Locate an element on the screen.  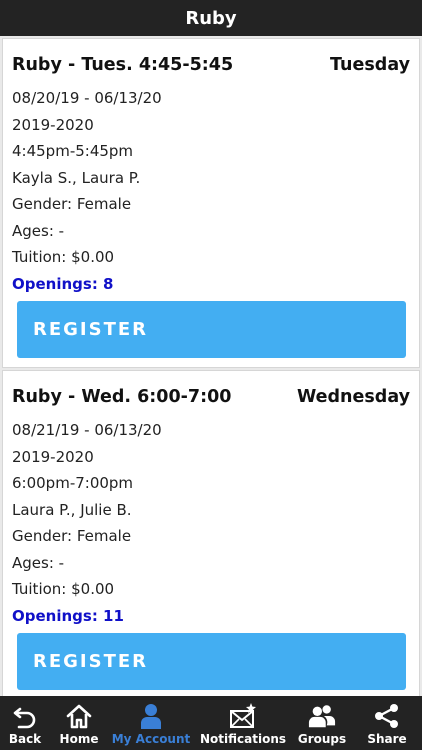
top-bar: Ruby is located at coordinates (211, 18).